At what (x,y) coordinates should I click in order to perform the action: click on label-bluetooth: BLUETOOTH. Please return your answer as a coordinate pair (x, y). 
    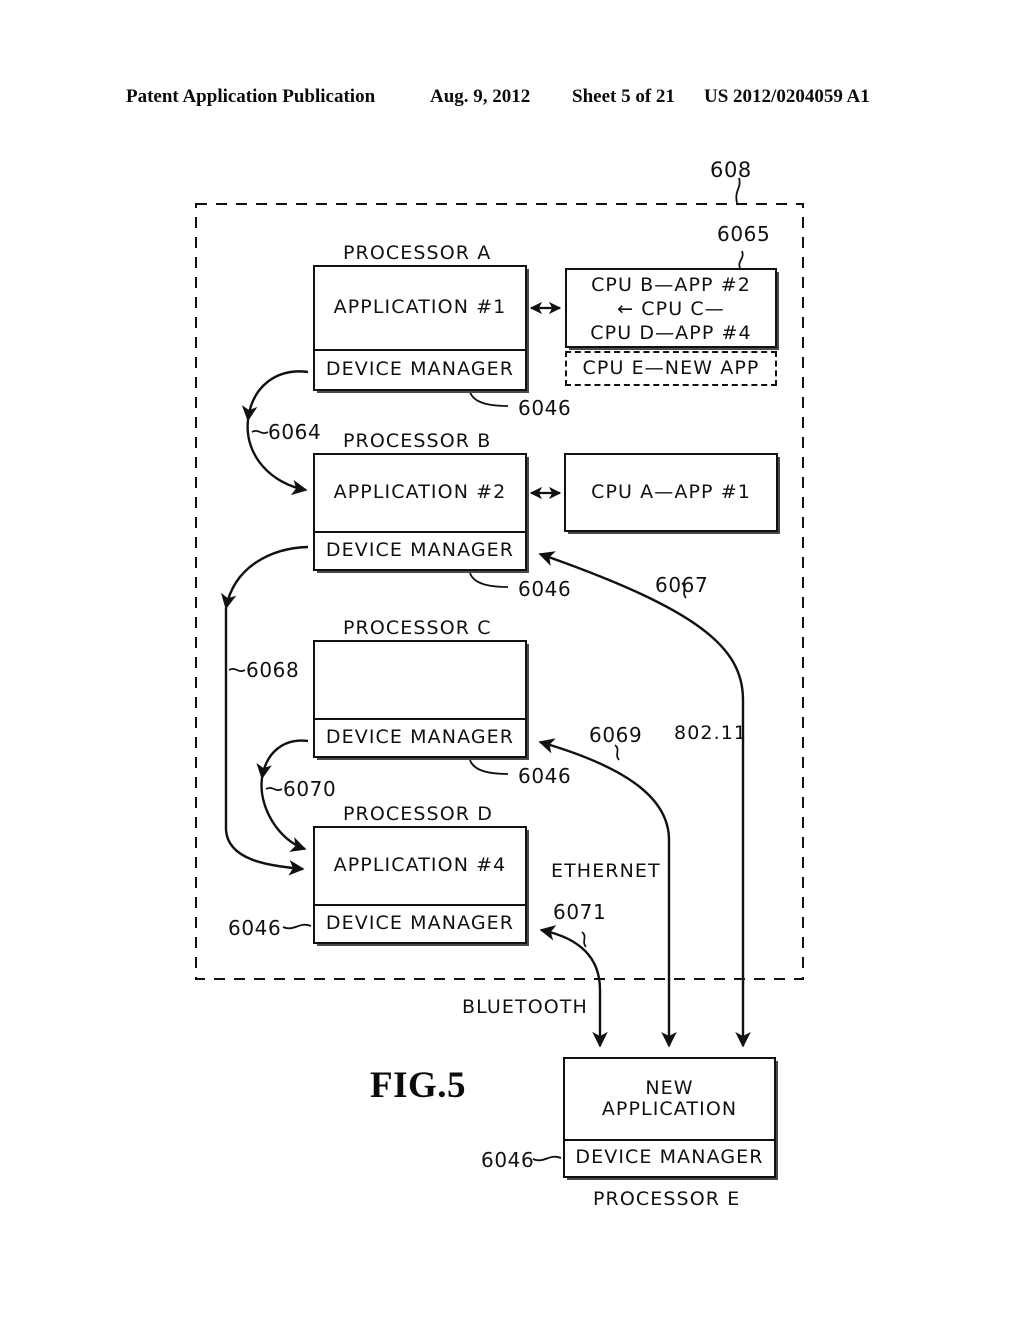
    Looking at the image, I should click on (525, 1007).